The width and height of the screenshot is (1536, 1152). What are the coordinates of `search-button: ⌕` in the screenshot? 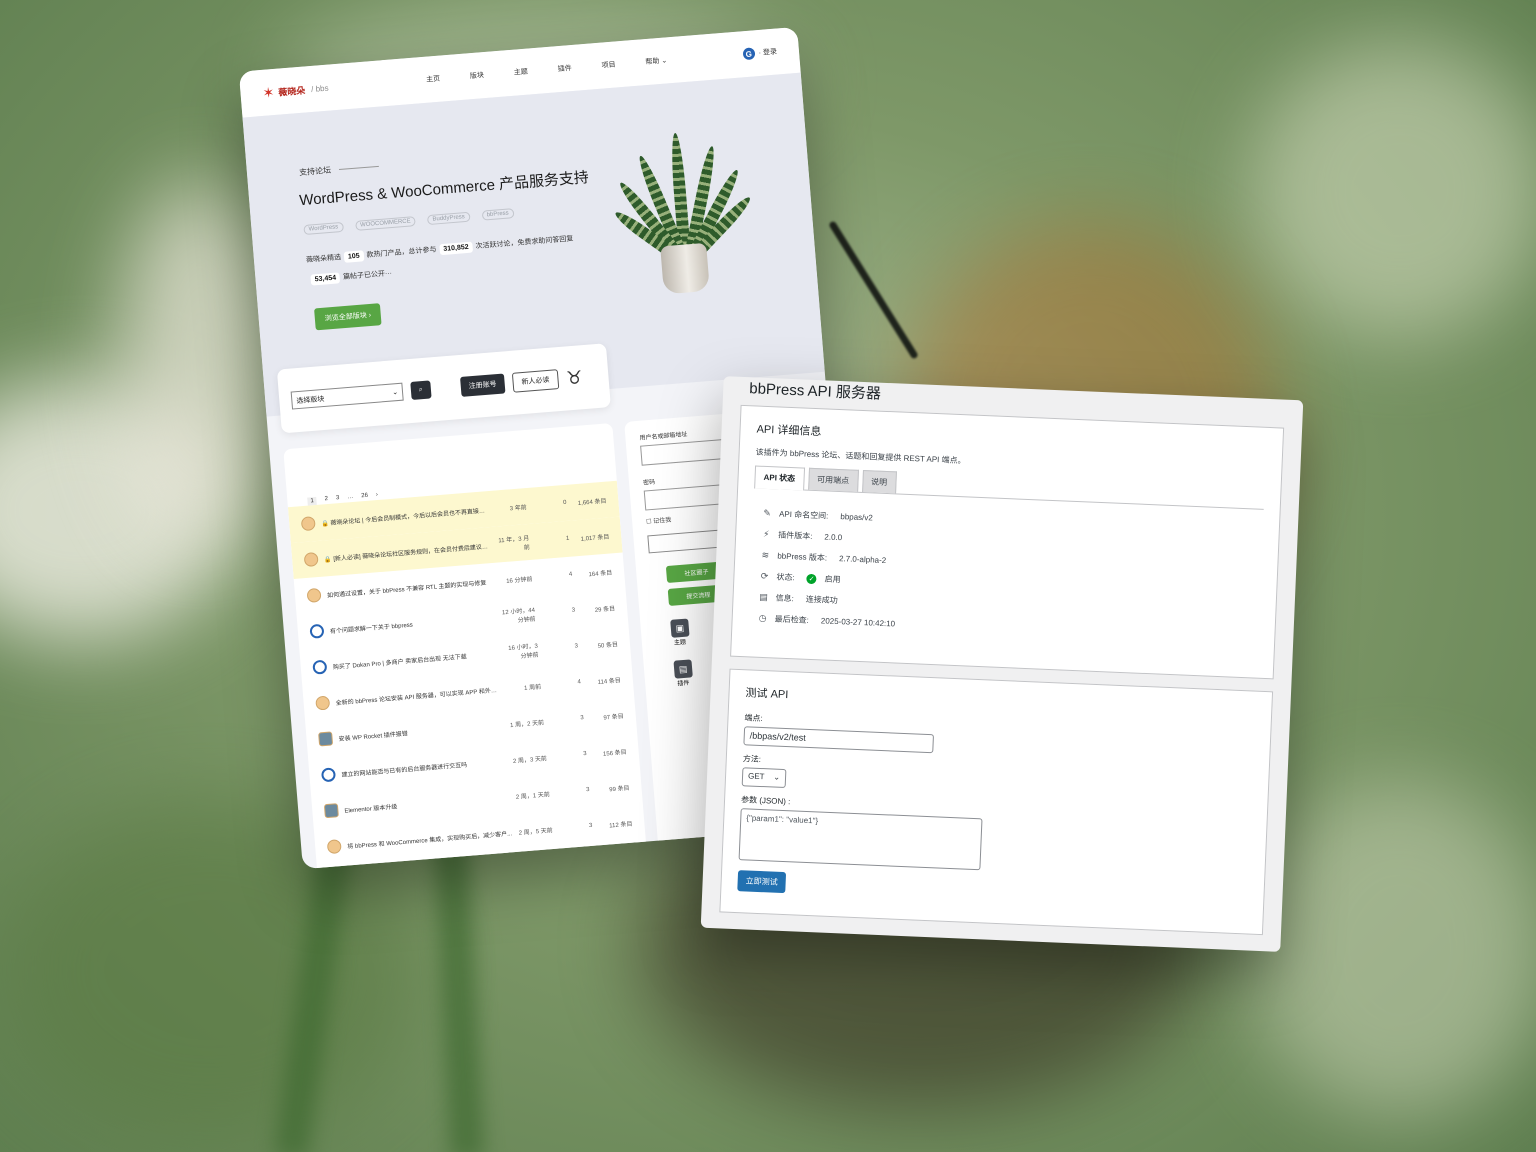 It's located at (421, 390).